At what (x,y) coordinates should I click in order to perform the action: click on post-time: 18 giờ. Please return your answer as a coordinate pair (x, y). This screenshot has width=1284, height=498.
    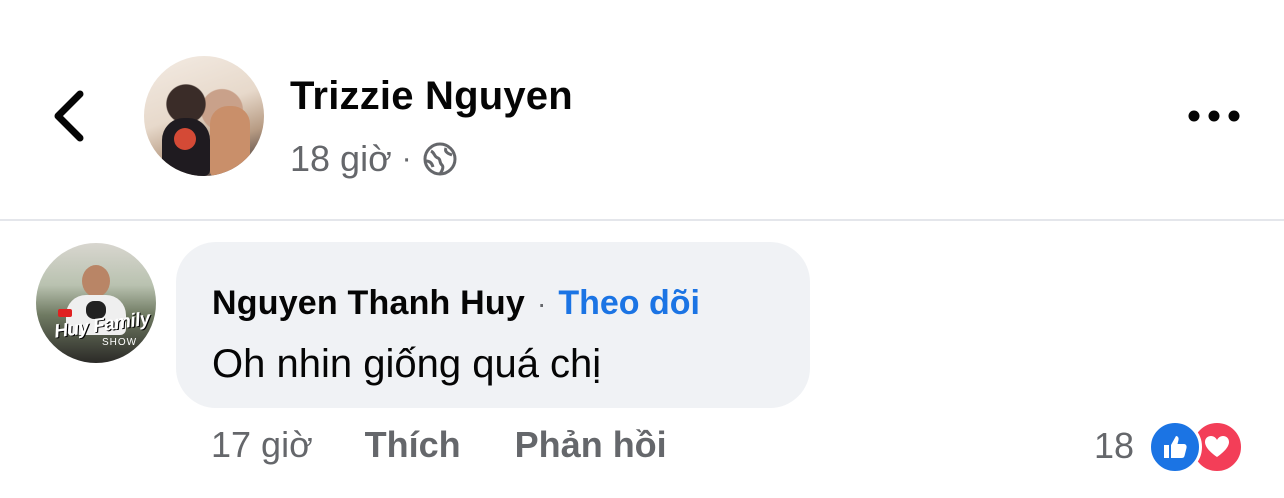
    Looking at the image, I should click on (341, 159).